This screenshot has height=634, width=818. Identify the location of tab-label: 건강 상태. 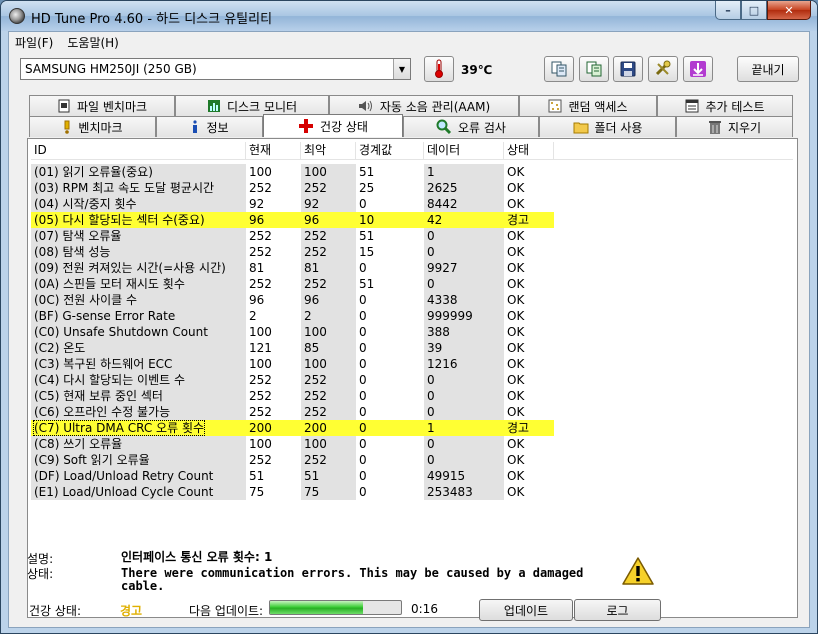
(344, 126).